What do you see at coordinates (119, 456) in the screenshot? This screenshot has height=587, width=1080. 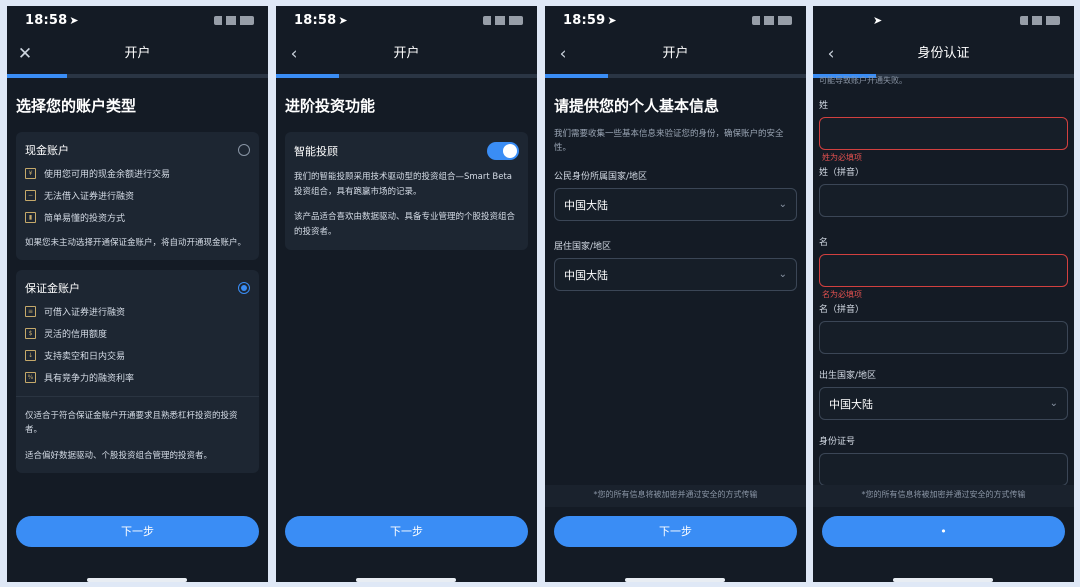 I see `margin-account-note-2: 适合偏好数据驱动、个股投资组合管理的投资者。` at bounding box center [119, 456].